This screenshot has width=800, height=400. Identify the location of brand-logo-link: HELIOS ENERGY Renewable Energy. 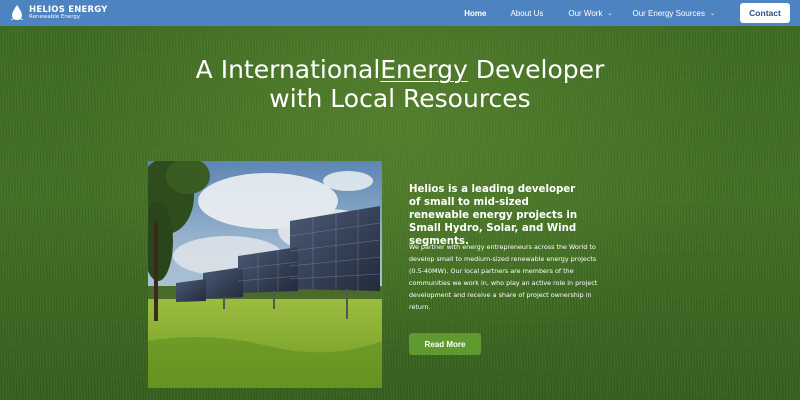
(80, 13).